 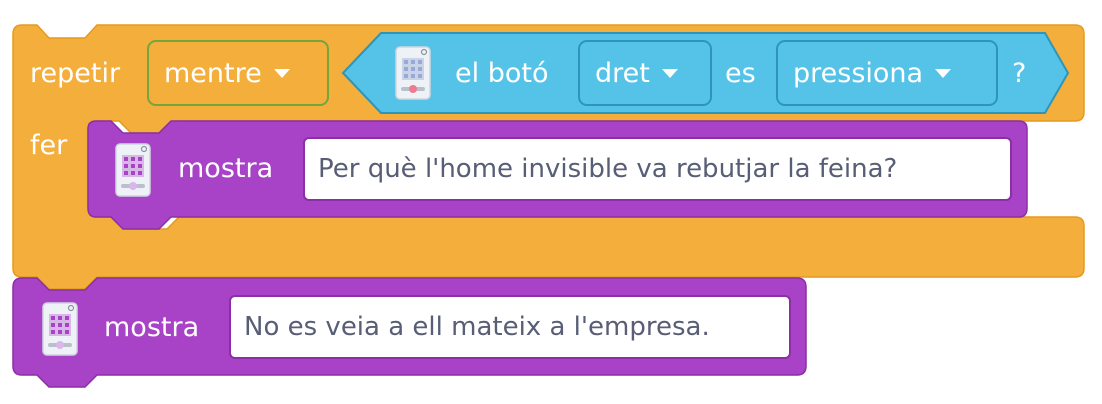 I want to click on repeat-mode-value: mentre, so click(x=213, y=73).